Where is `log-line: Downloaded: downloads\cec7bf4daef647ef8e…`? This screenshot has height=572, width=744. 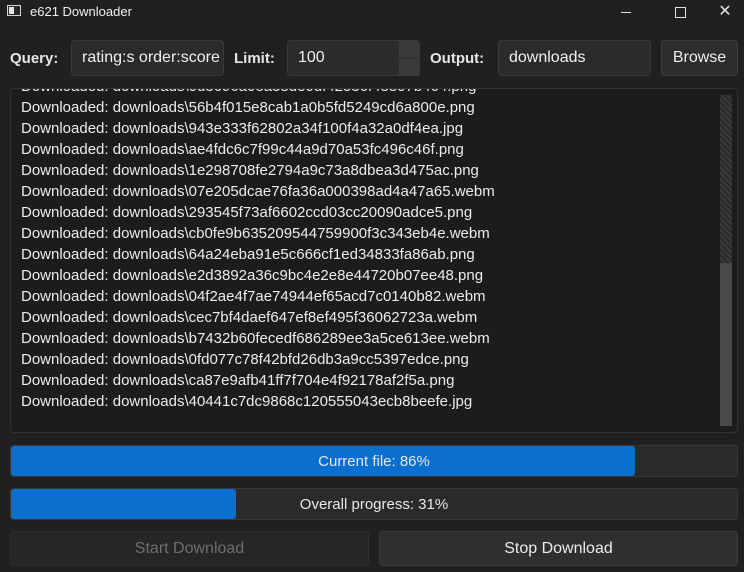
log-line: Downloaded: downloads\cec7bf4daef647ef8e… is located at coordinates (249, 317).